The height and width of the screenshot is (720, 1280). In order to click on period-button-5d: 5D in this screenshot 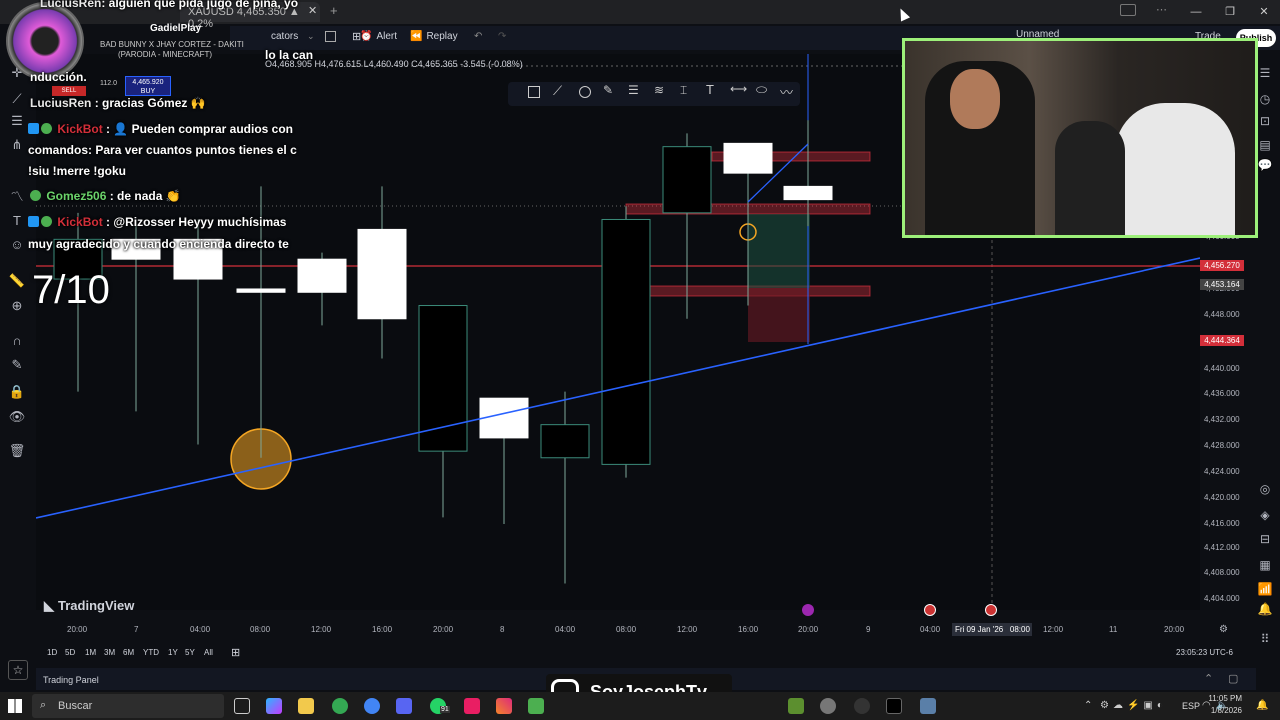, I will do `click(70, 652)`.